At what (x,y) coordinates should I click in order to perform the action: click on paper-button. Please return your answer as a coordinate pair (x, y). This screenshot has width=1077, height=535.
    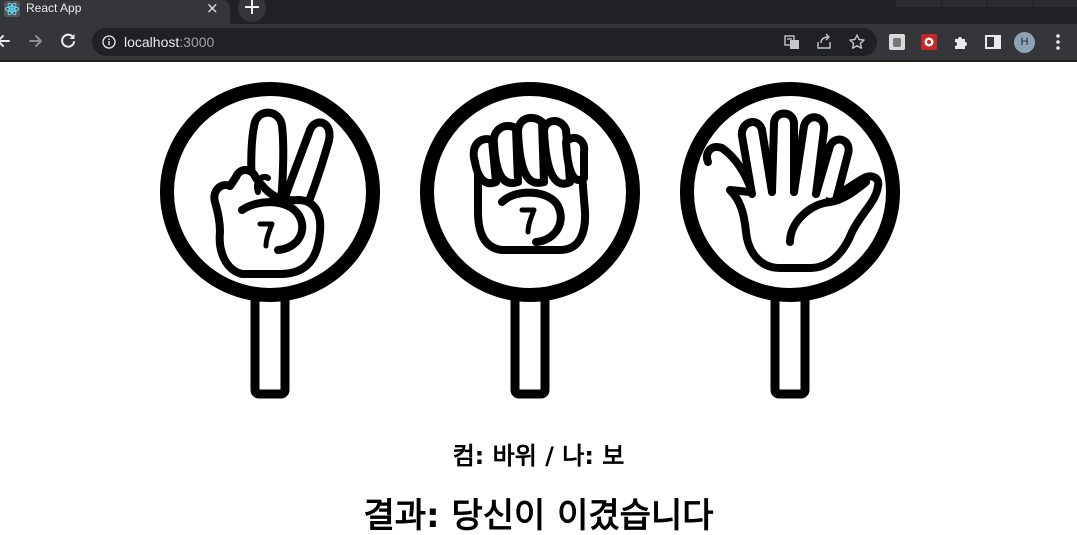
    Looking at the image, I should click on (790, 241).